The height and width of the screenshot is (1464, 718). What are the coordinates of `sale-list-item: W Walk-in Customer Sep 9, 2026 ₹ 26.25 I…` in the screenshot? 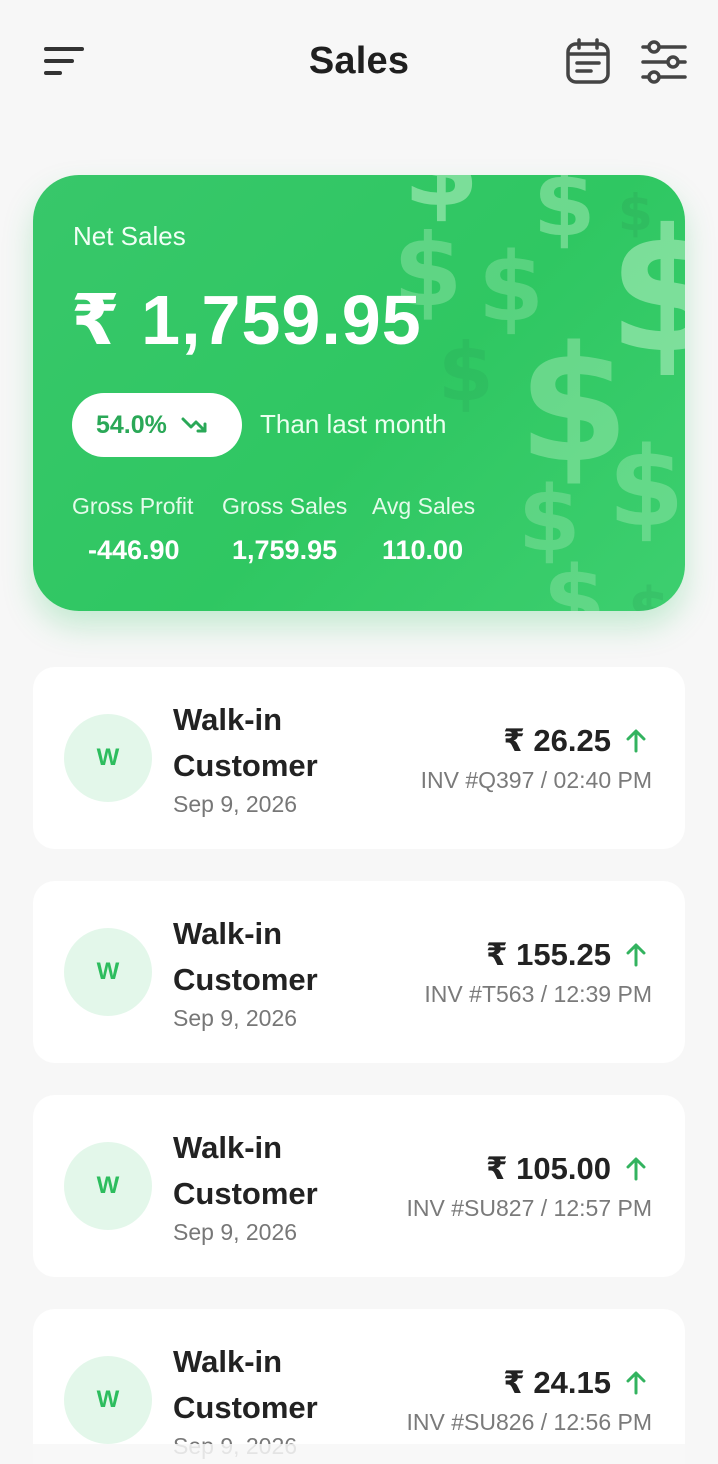 It's located at (359, 758).